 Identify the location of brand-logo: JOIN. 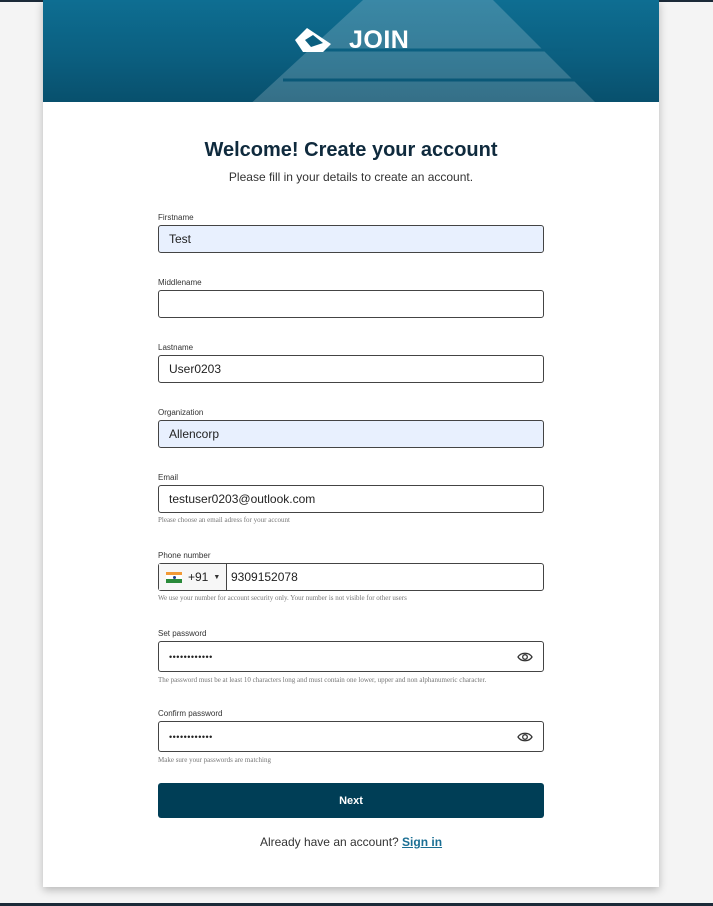
(351, 40).